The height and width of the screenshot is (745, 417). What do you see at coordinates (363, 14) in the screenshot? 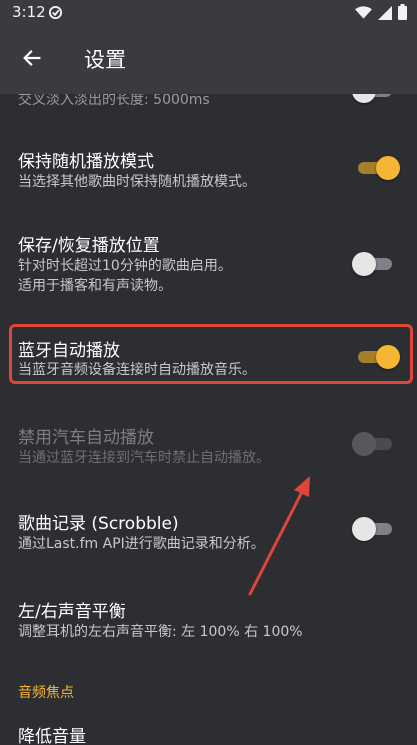
I see `wifi-icon` at bounding box center [363, 14].